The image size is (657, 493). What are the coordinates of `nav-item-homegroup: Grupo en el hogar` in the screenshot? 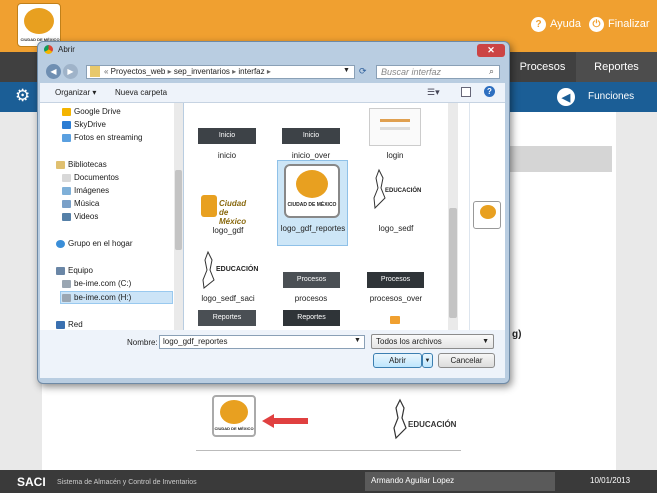 It's located at (94, 243).